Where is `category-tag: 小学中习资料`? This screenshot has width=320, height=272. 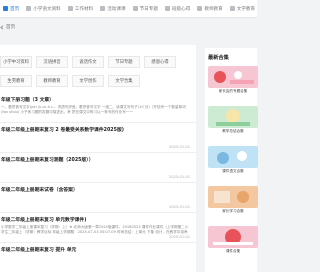
category-tag: 小学中习资料 is located at coordinates (16, 62).